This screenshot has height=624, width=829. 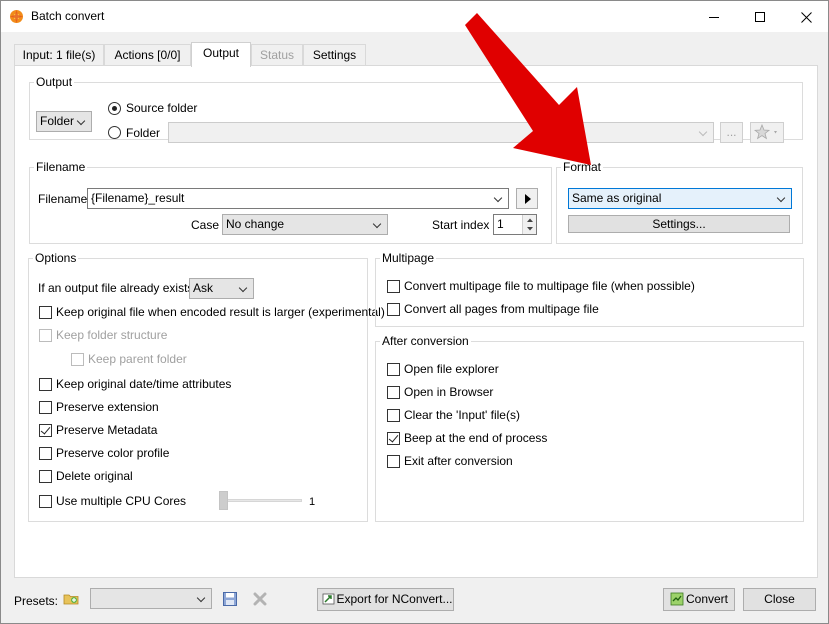 What do you see at coordinates (107, 430) in the screenshot?
I see `preserve-metadata-label: Preserve Metadata` at bounding box center [107, 430].